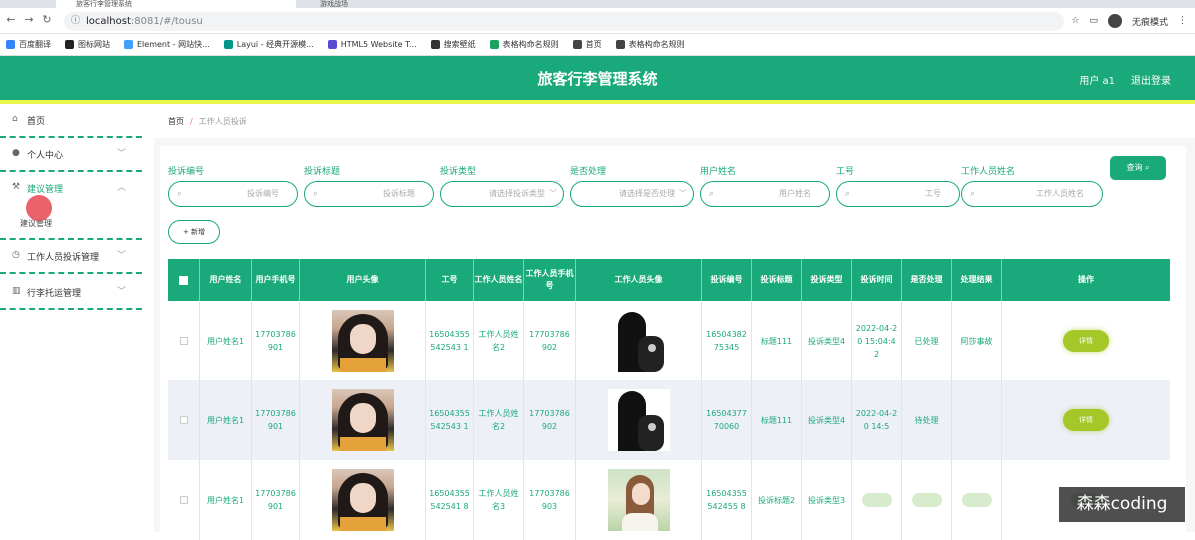 Image resolution: width=1195 pixels, height=540 pixels. Describe the element at coordinates (876, 341) in the screenshot. I see `cell-text: 2022-04-20 15:04:42` at that location.